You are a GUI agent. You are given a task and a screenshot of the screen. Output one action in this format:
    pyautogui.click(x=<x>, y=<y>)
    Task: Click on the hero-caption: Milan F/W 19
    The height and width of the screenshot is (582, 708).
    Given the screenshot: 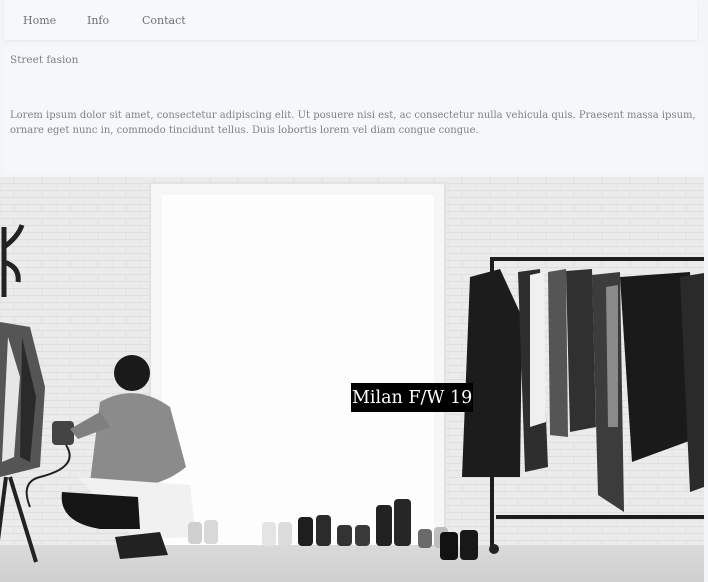 What is the action you would take?
    pyautogui.click(x=412, y=397)
    